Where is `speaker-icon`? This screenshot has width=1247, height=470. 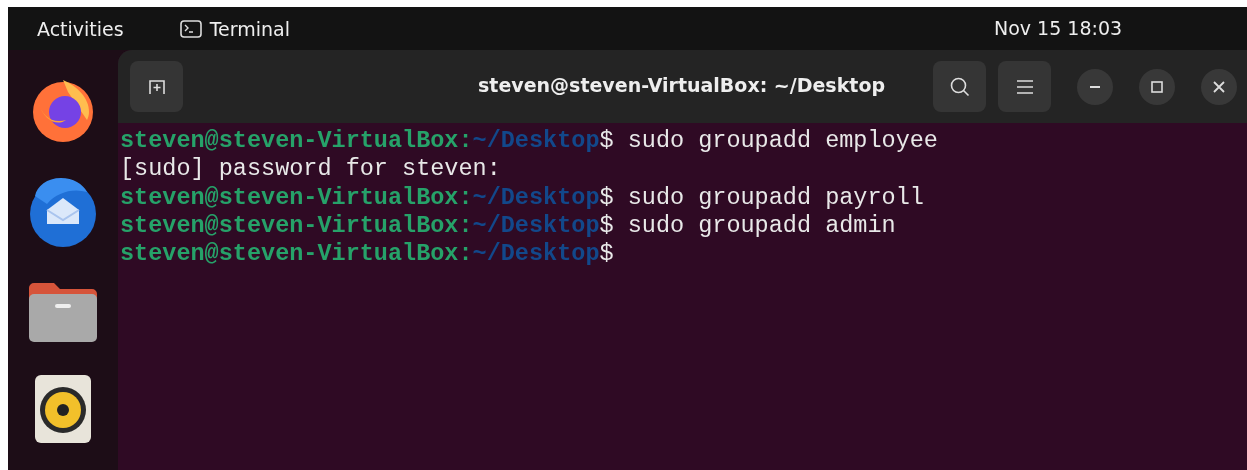
speaker-icon is located at coordinates (63, 409).